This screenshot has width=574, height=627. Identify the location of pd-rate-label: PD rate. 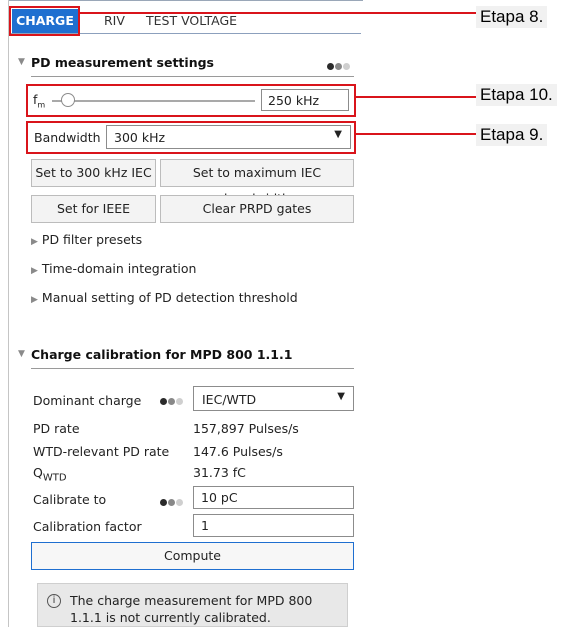
(56, 428).